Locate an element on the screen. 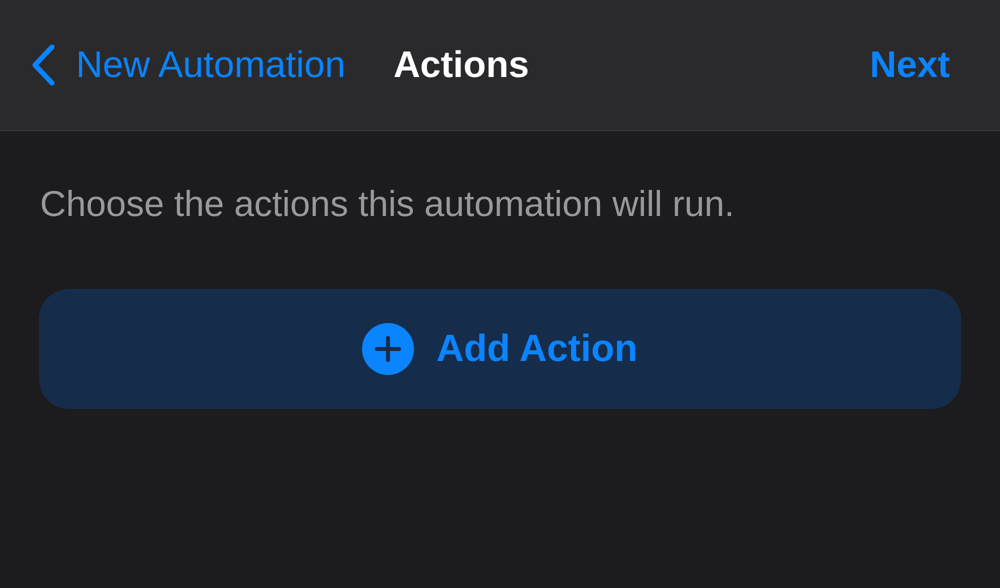 The height and width of the screenshot is (588, 1000). description-text: Choose the actions this automation will run. is located at coordinates (388, 204).